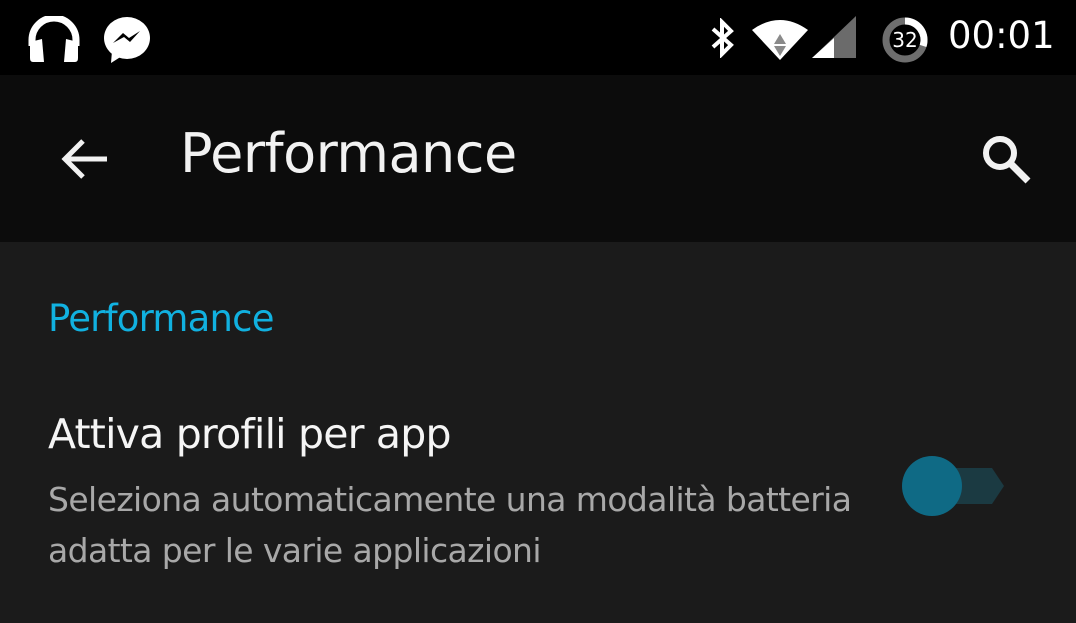 Image resolution: width=1076 pixels, height=623 pixels. Describe the element at coordinates (932, 486) in the screenshot. I see `switch-thumb` at that location.